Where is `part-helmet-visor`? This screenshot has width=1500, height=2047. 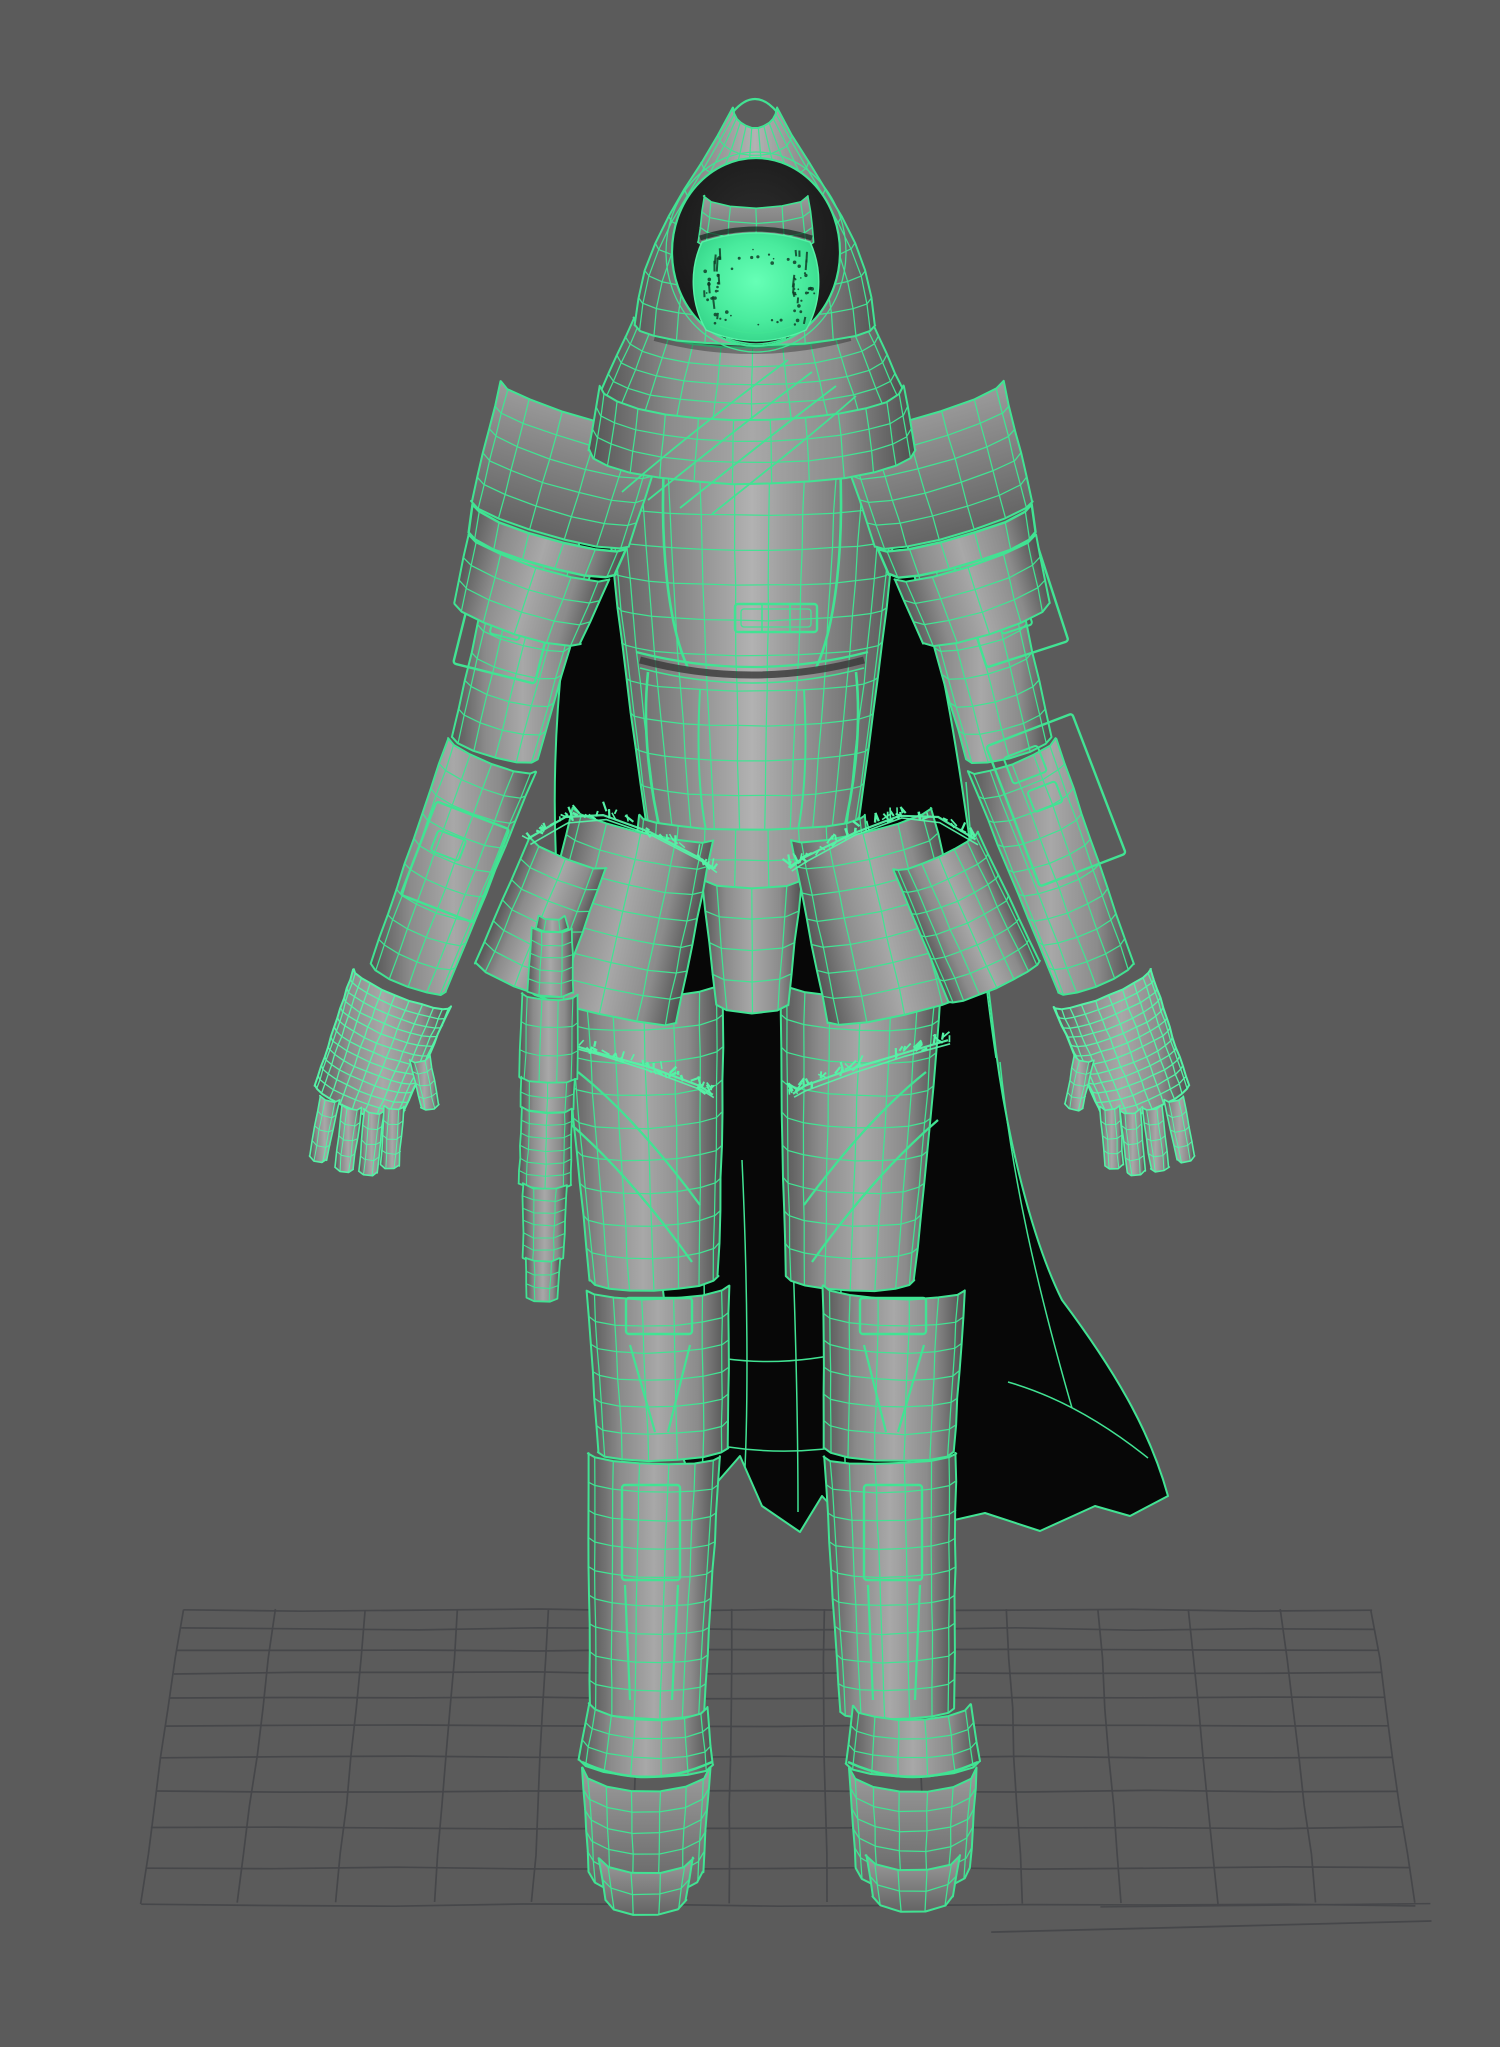
part-helmet-visor is located at coordinates (756, 269).